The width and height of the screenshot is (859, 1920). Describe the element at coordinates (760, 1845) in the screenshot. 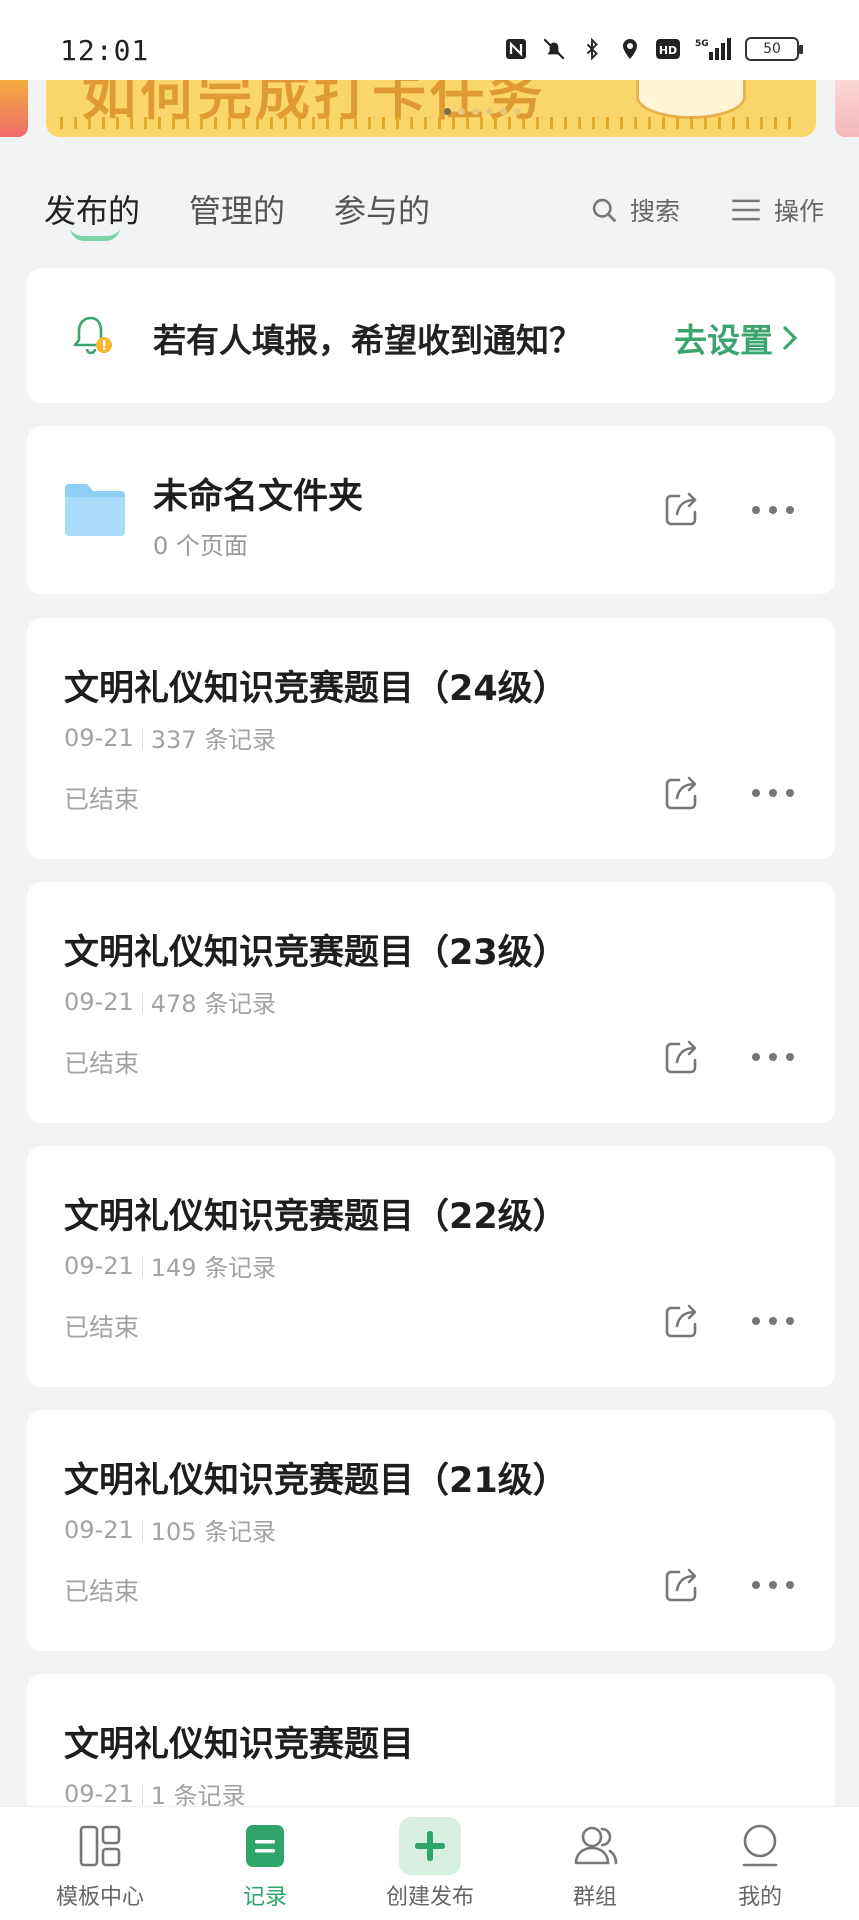

I see `profile-icon` at that location.